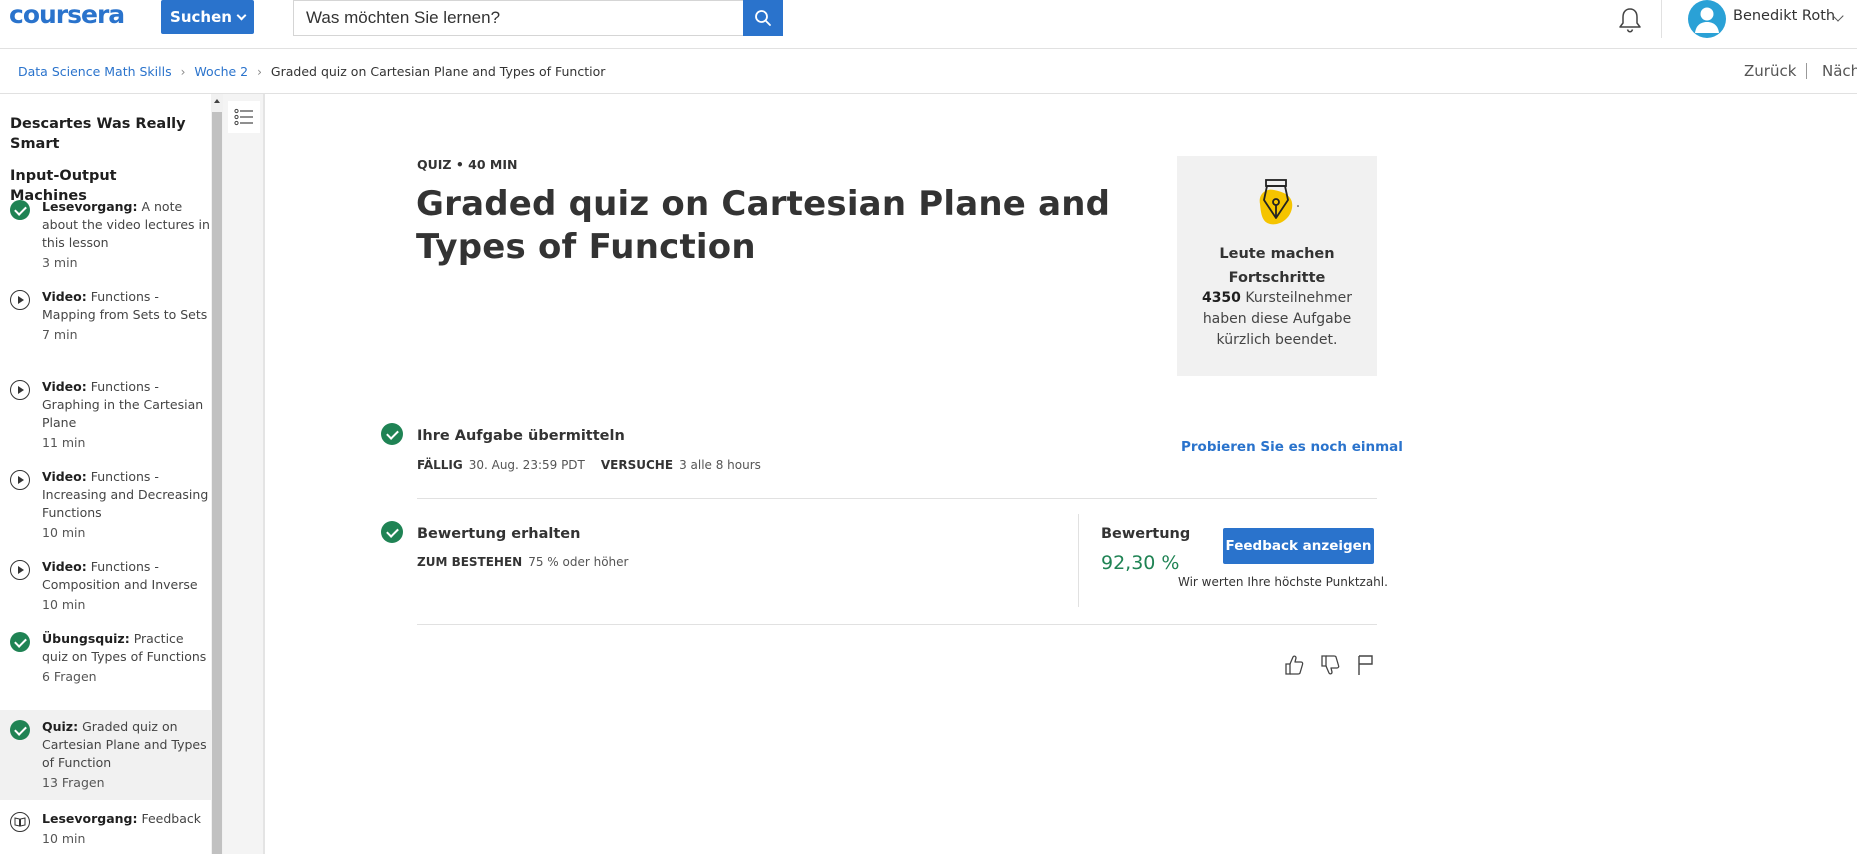 This screenshot has width=1857, height=854. What do you see at coordinates (20, 822) in the screenshot?
I see `book-icon` at bounding box center [20, 822].